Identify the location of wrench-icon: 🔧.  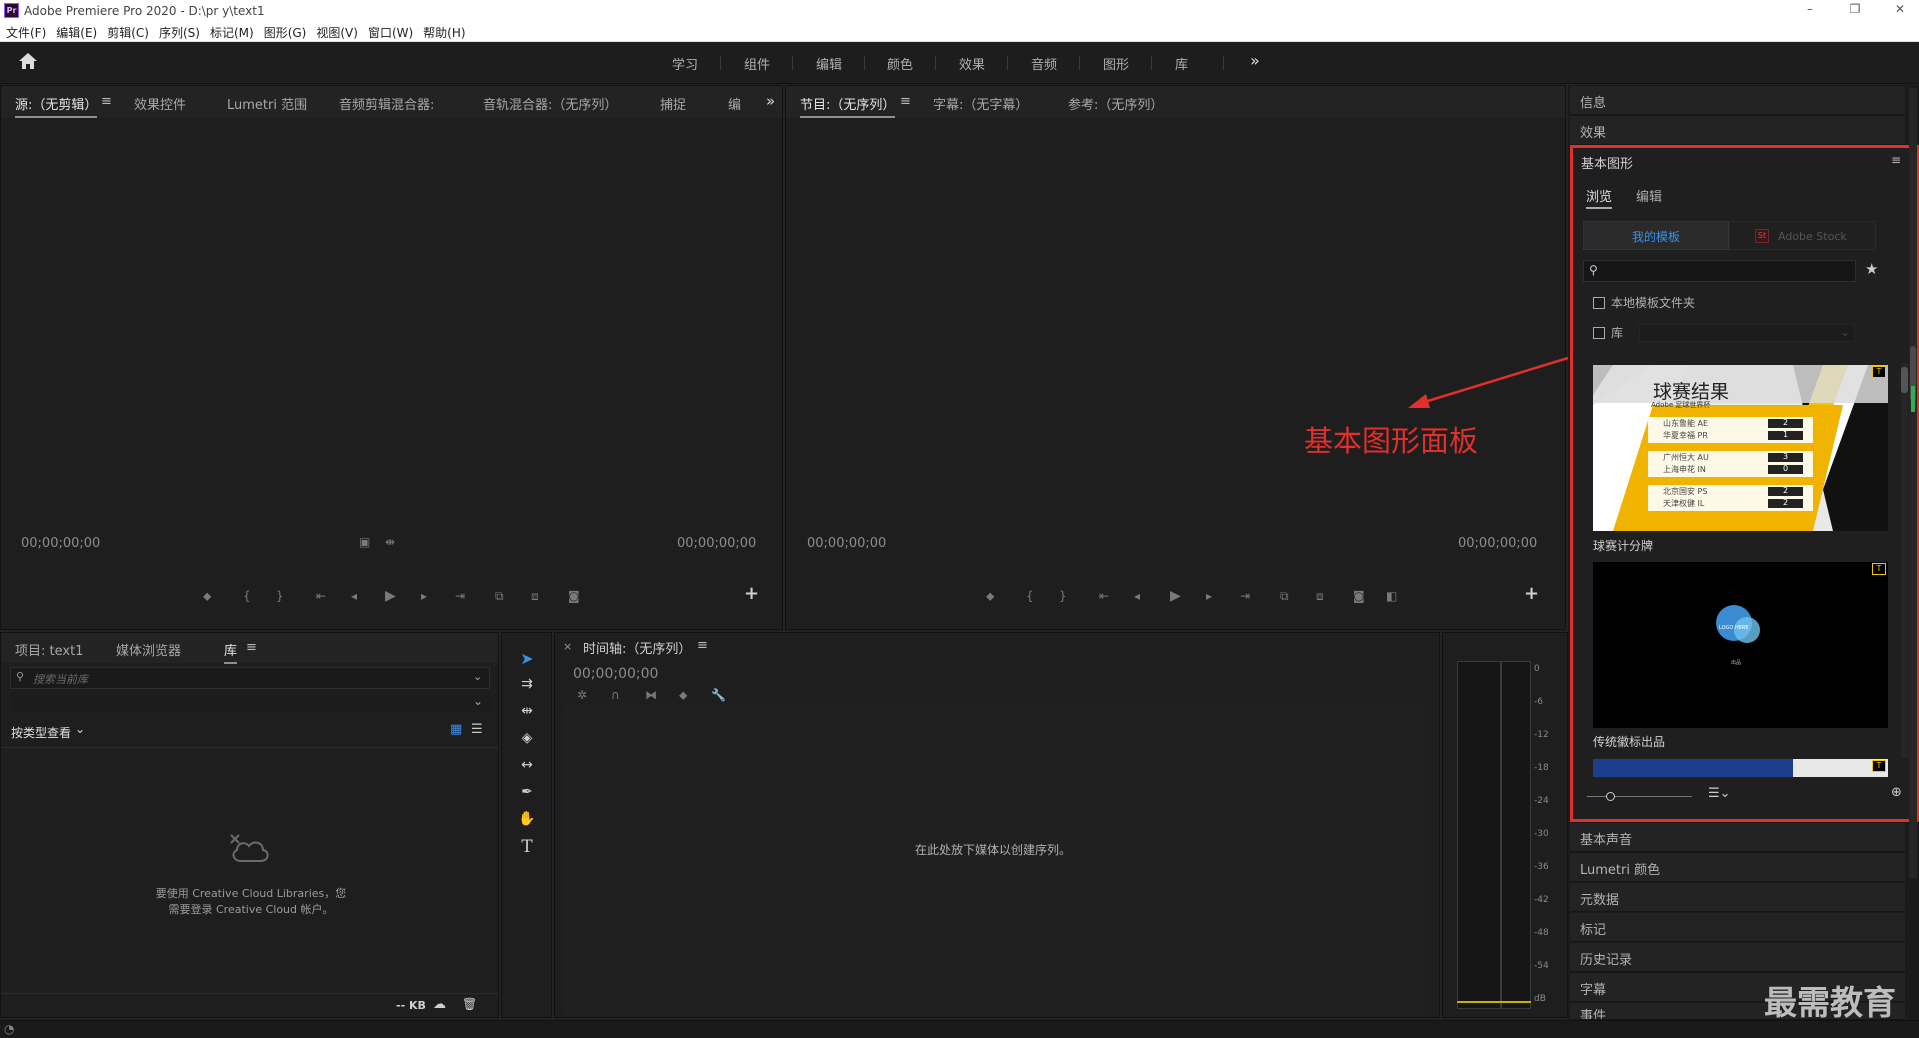
(718, 695).